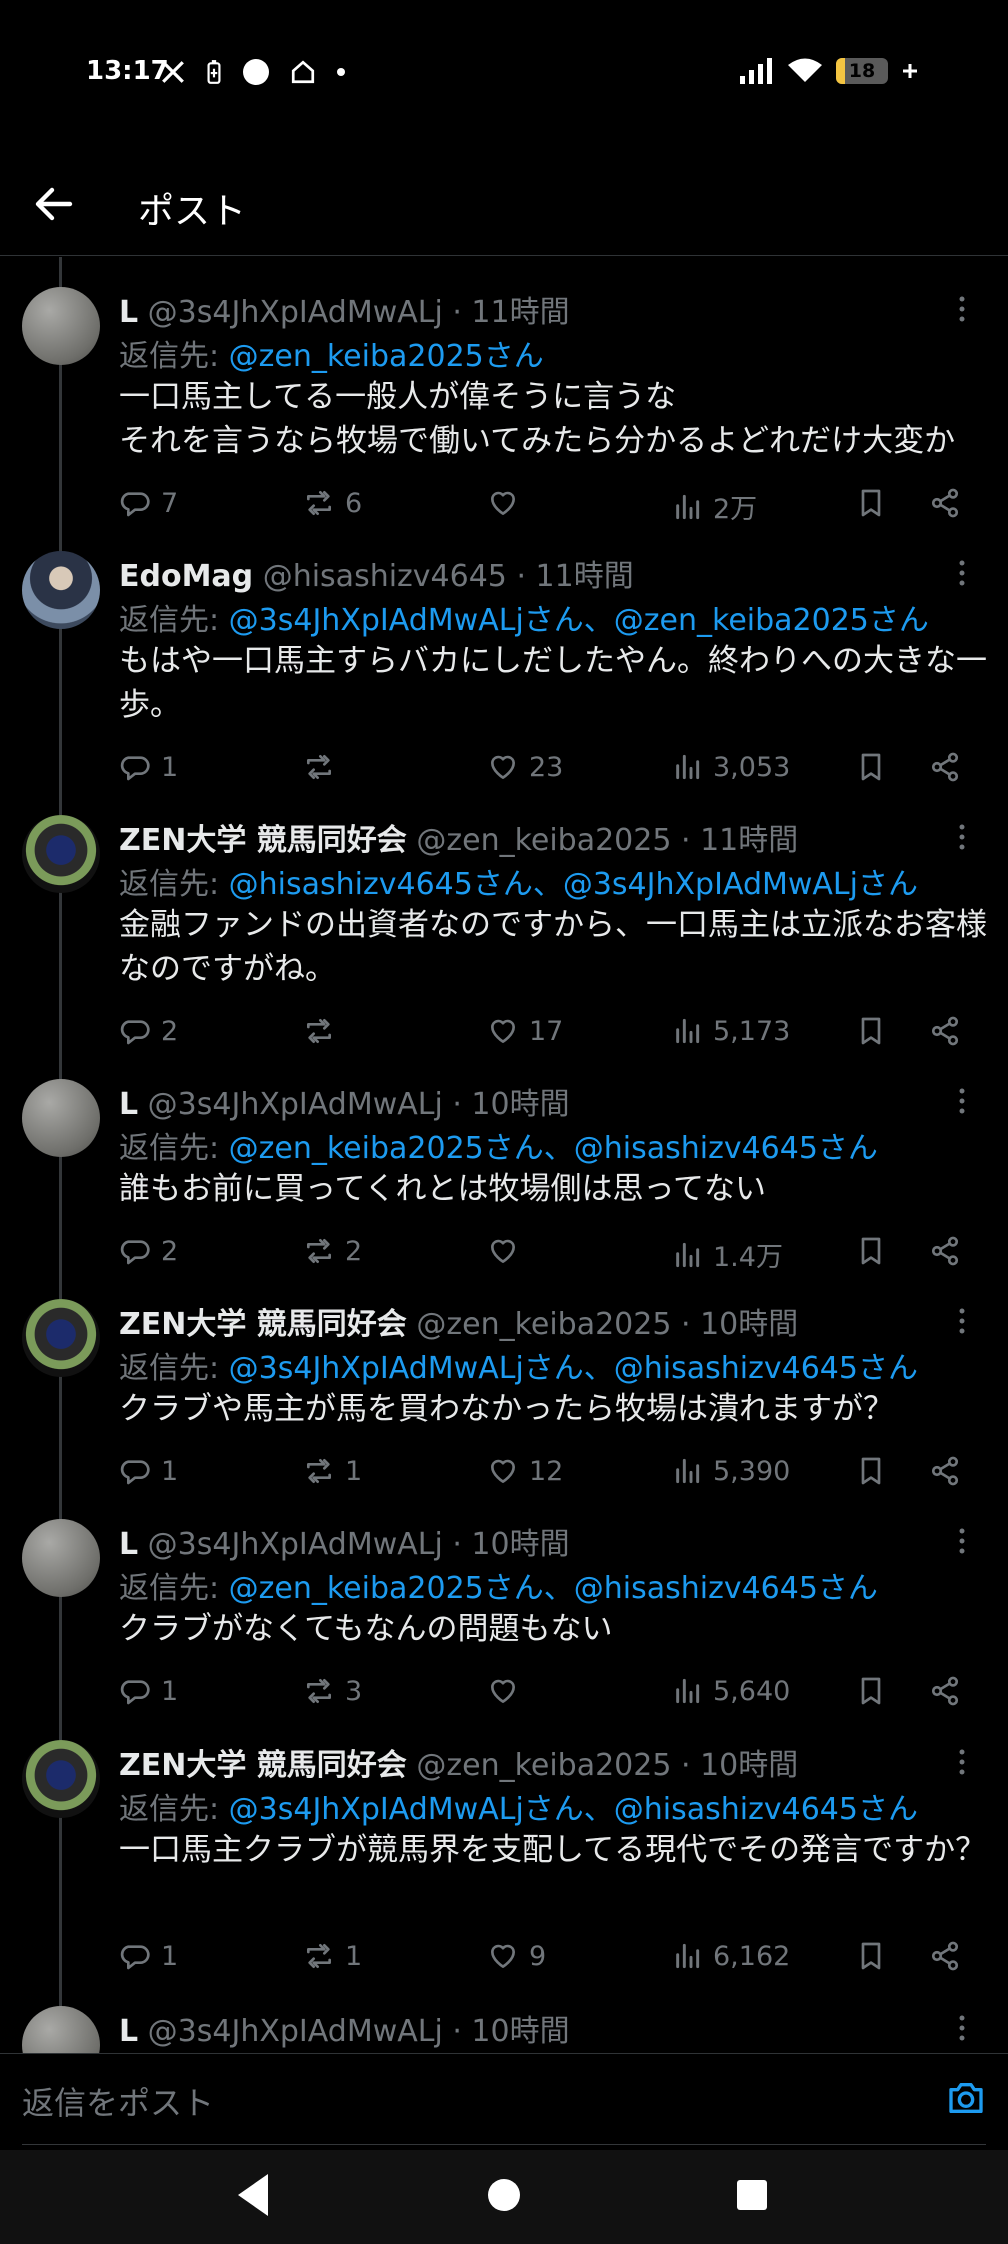 The width and height of the screenshot is (1008, 2244). What do you see at coordinates (730, 1471) in the screenshot?
I see `views-button: 5,390` at bounding box center [730, 1471].